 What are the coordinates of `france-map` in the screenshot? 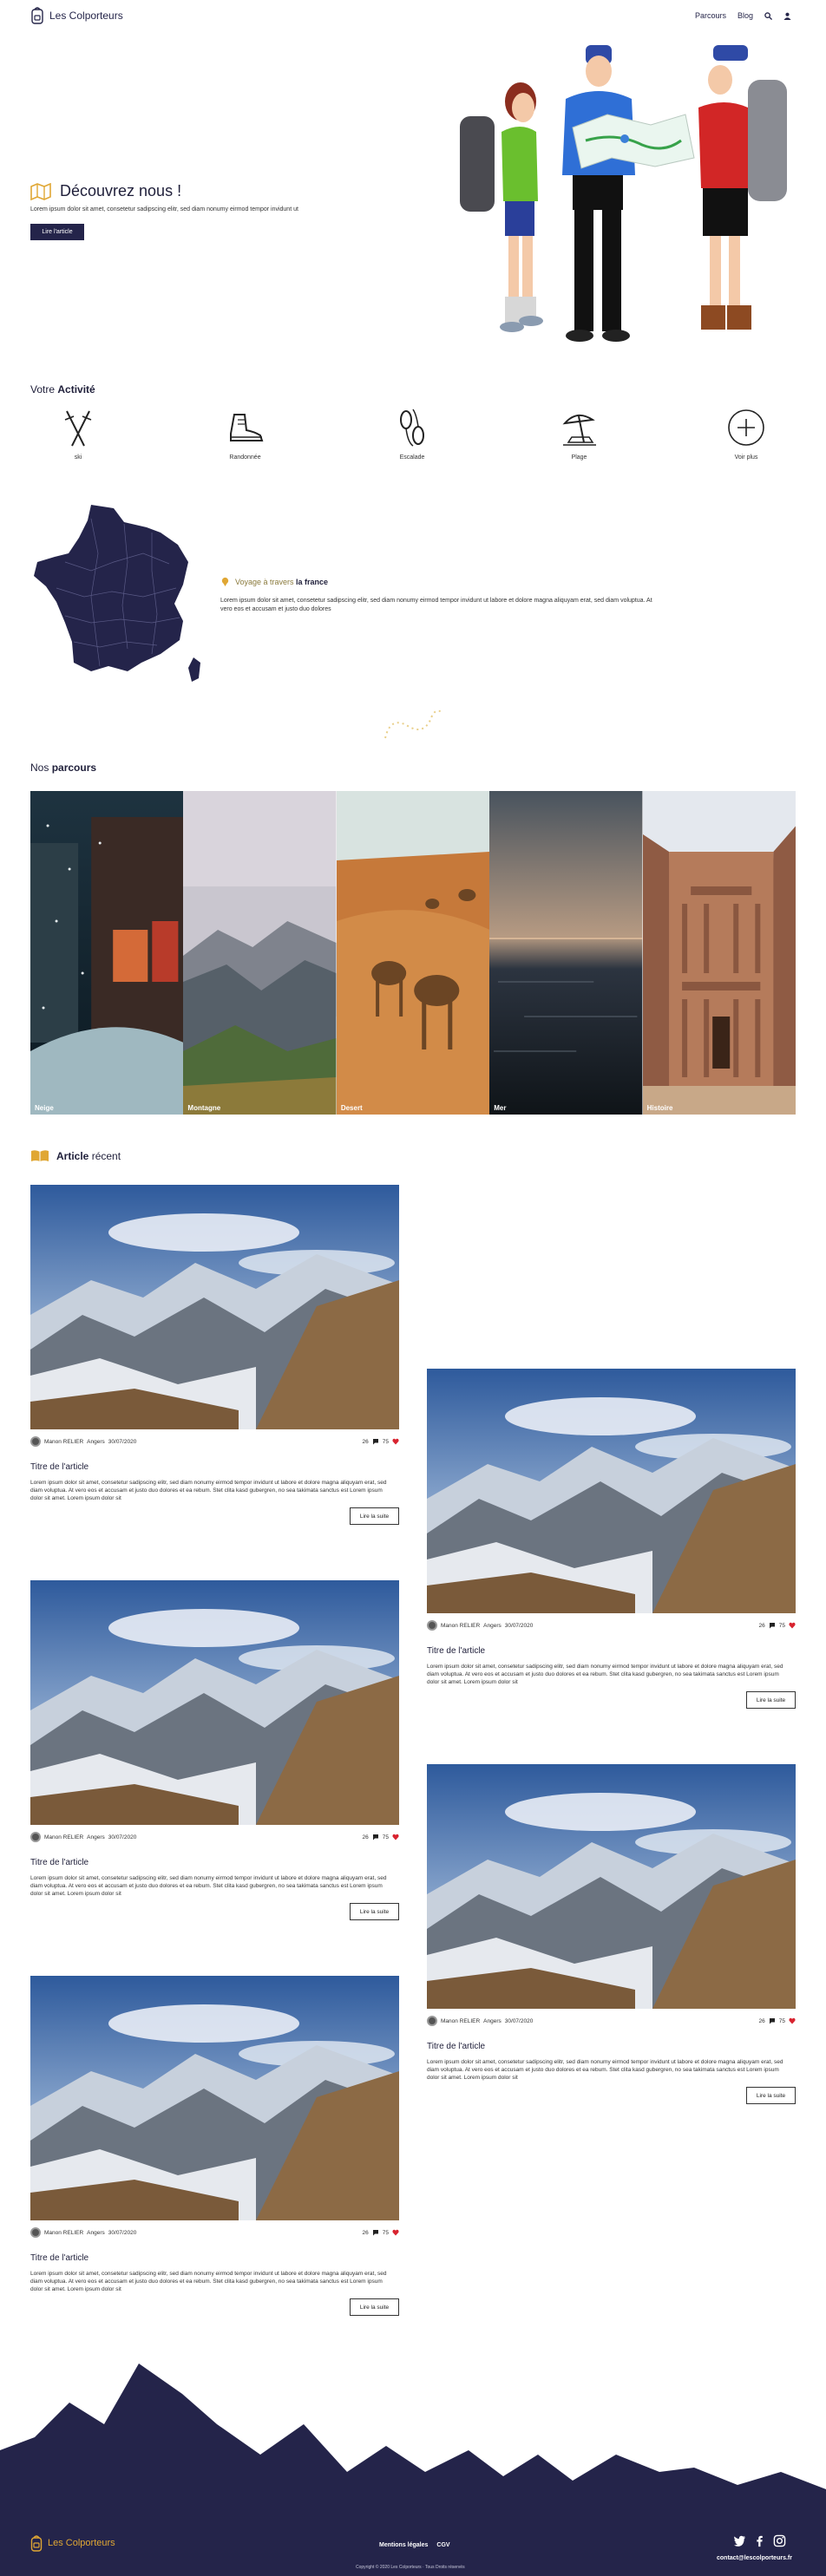 It's located at (117, 593).